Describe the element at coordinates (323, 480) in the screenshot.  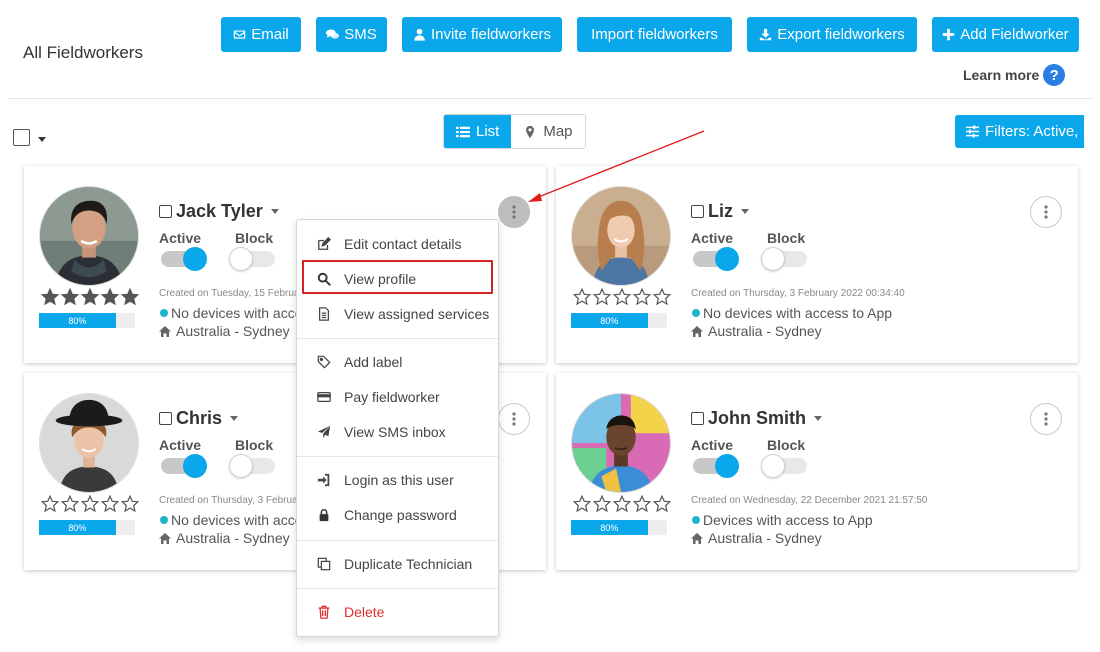
I see `sign-in-icon` at that location.